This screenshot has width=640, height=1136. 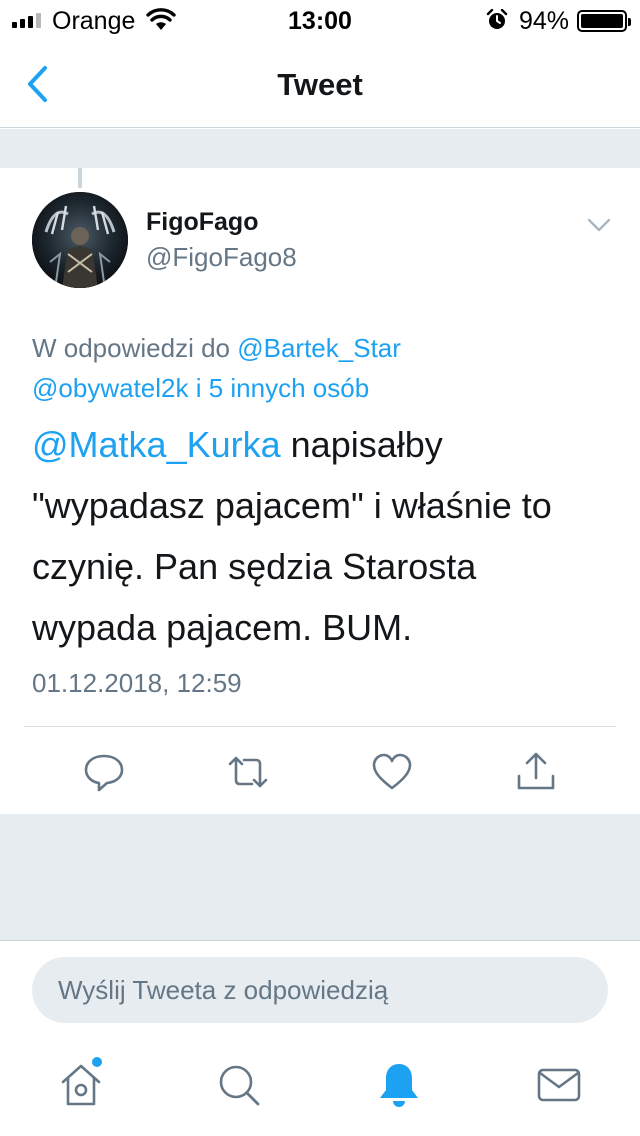 I want to click on author-handle: @FigoFago8, so click(x=221, y=257).